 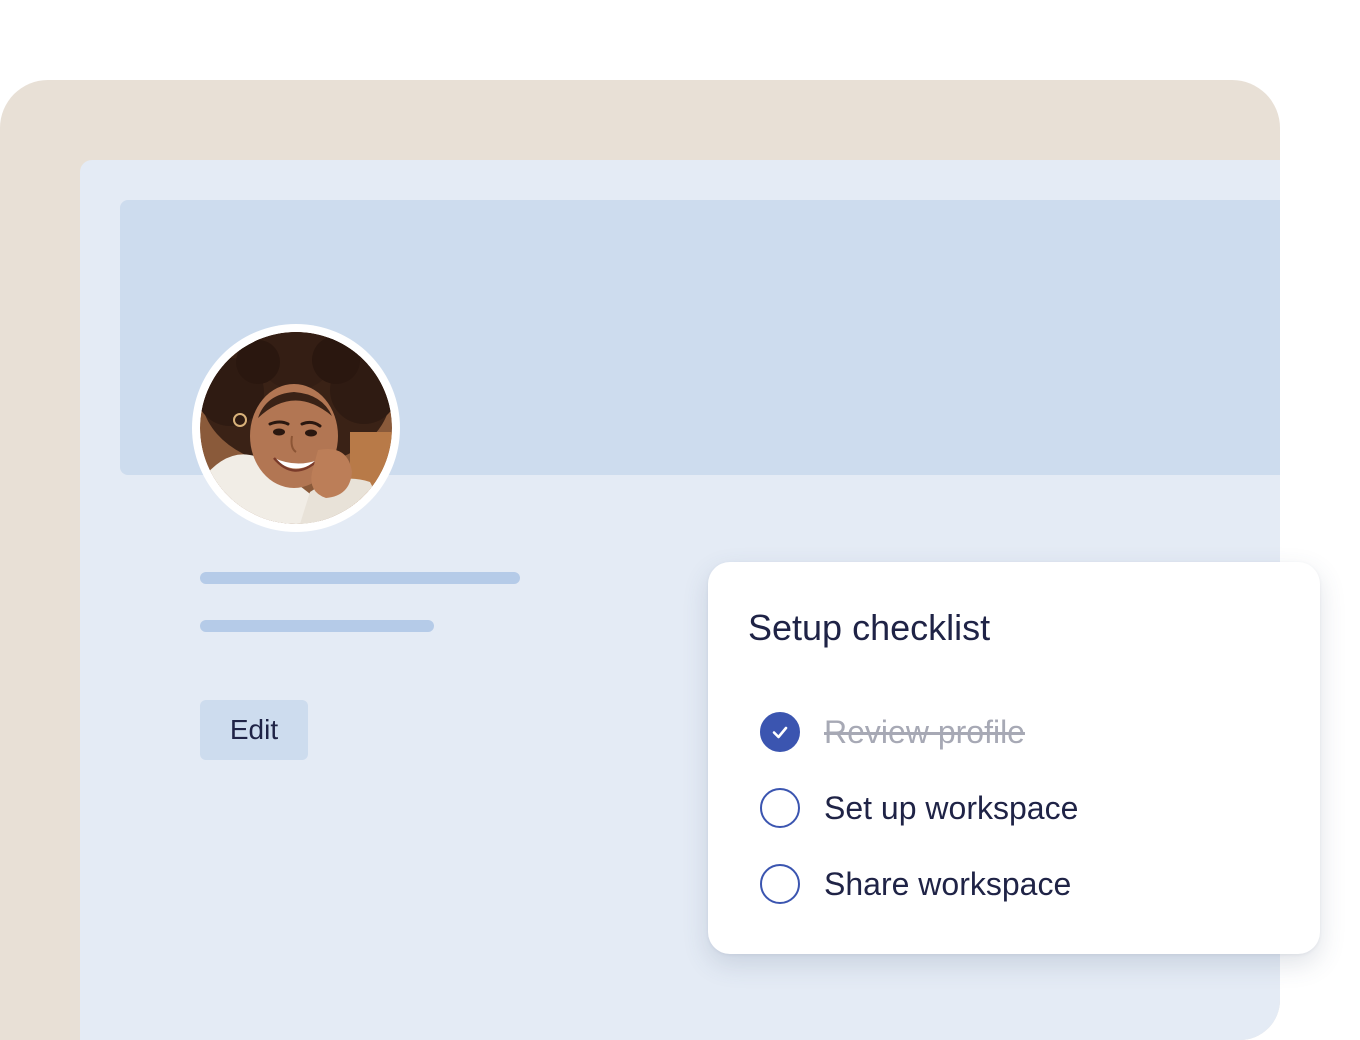 I want to click on checklist-item-share-workspace: Share workspace, so click(x=915, y=884).